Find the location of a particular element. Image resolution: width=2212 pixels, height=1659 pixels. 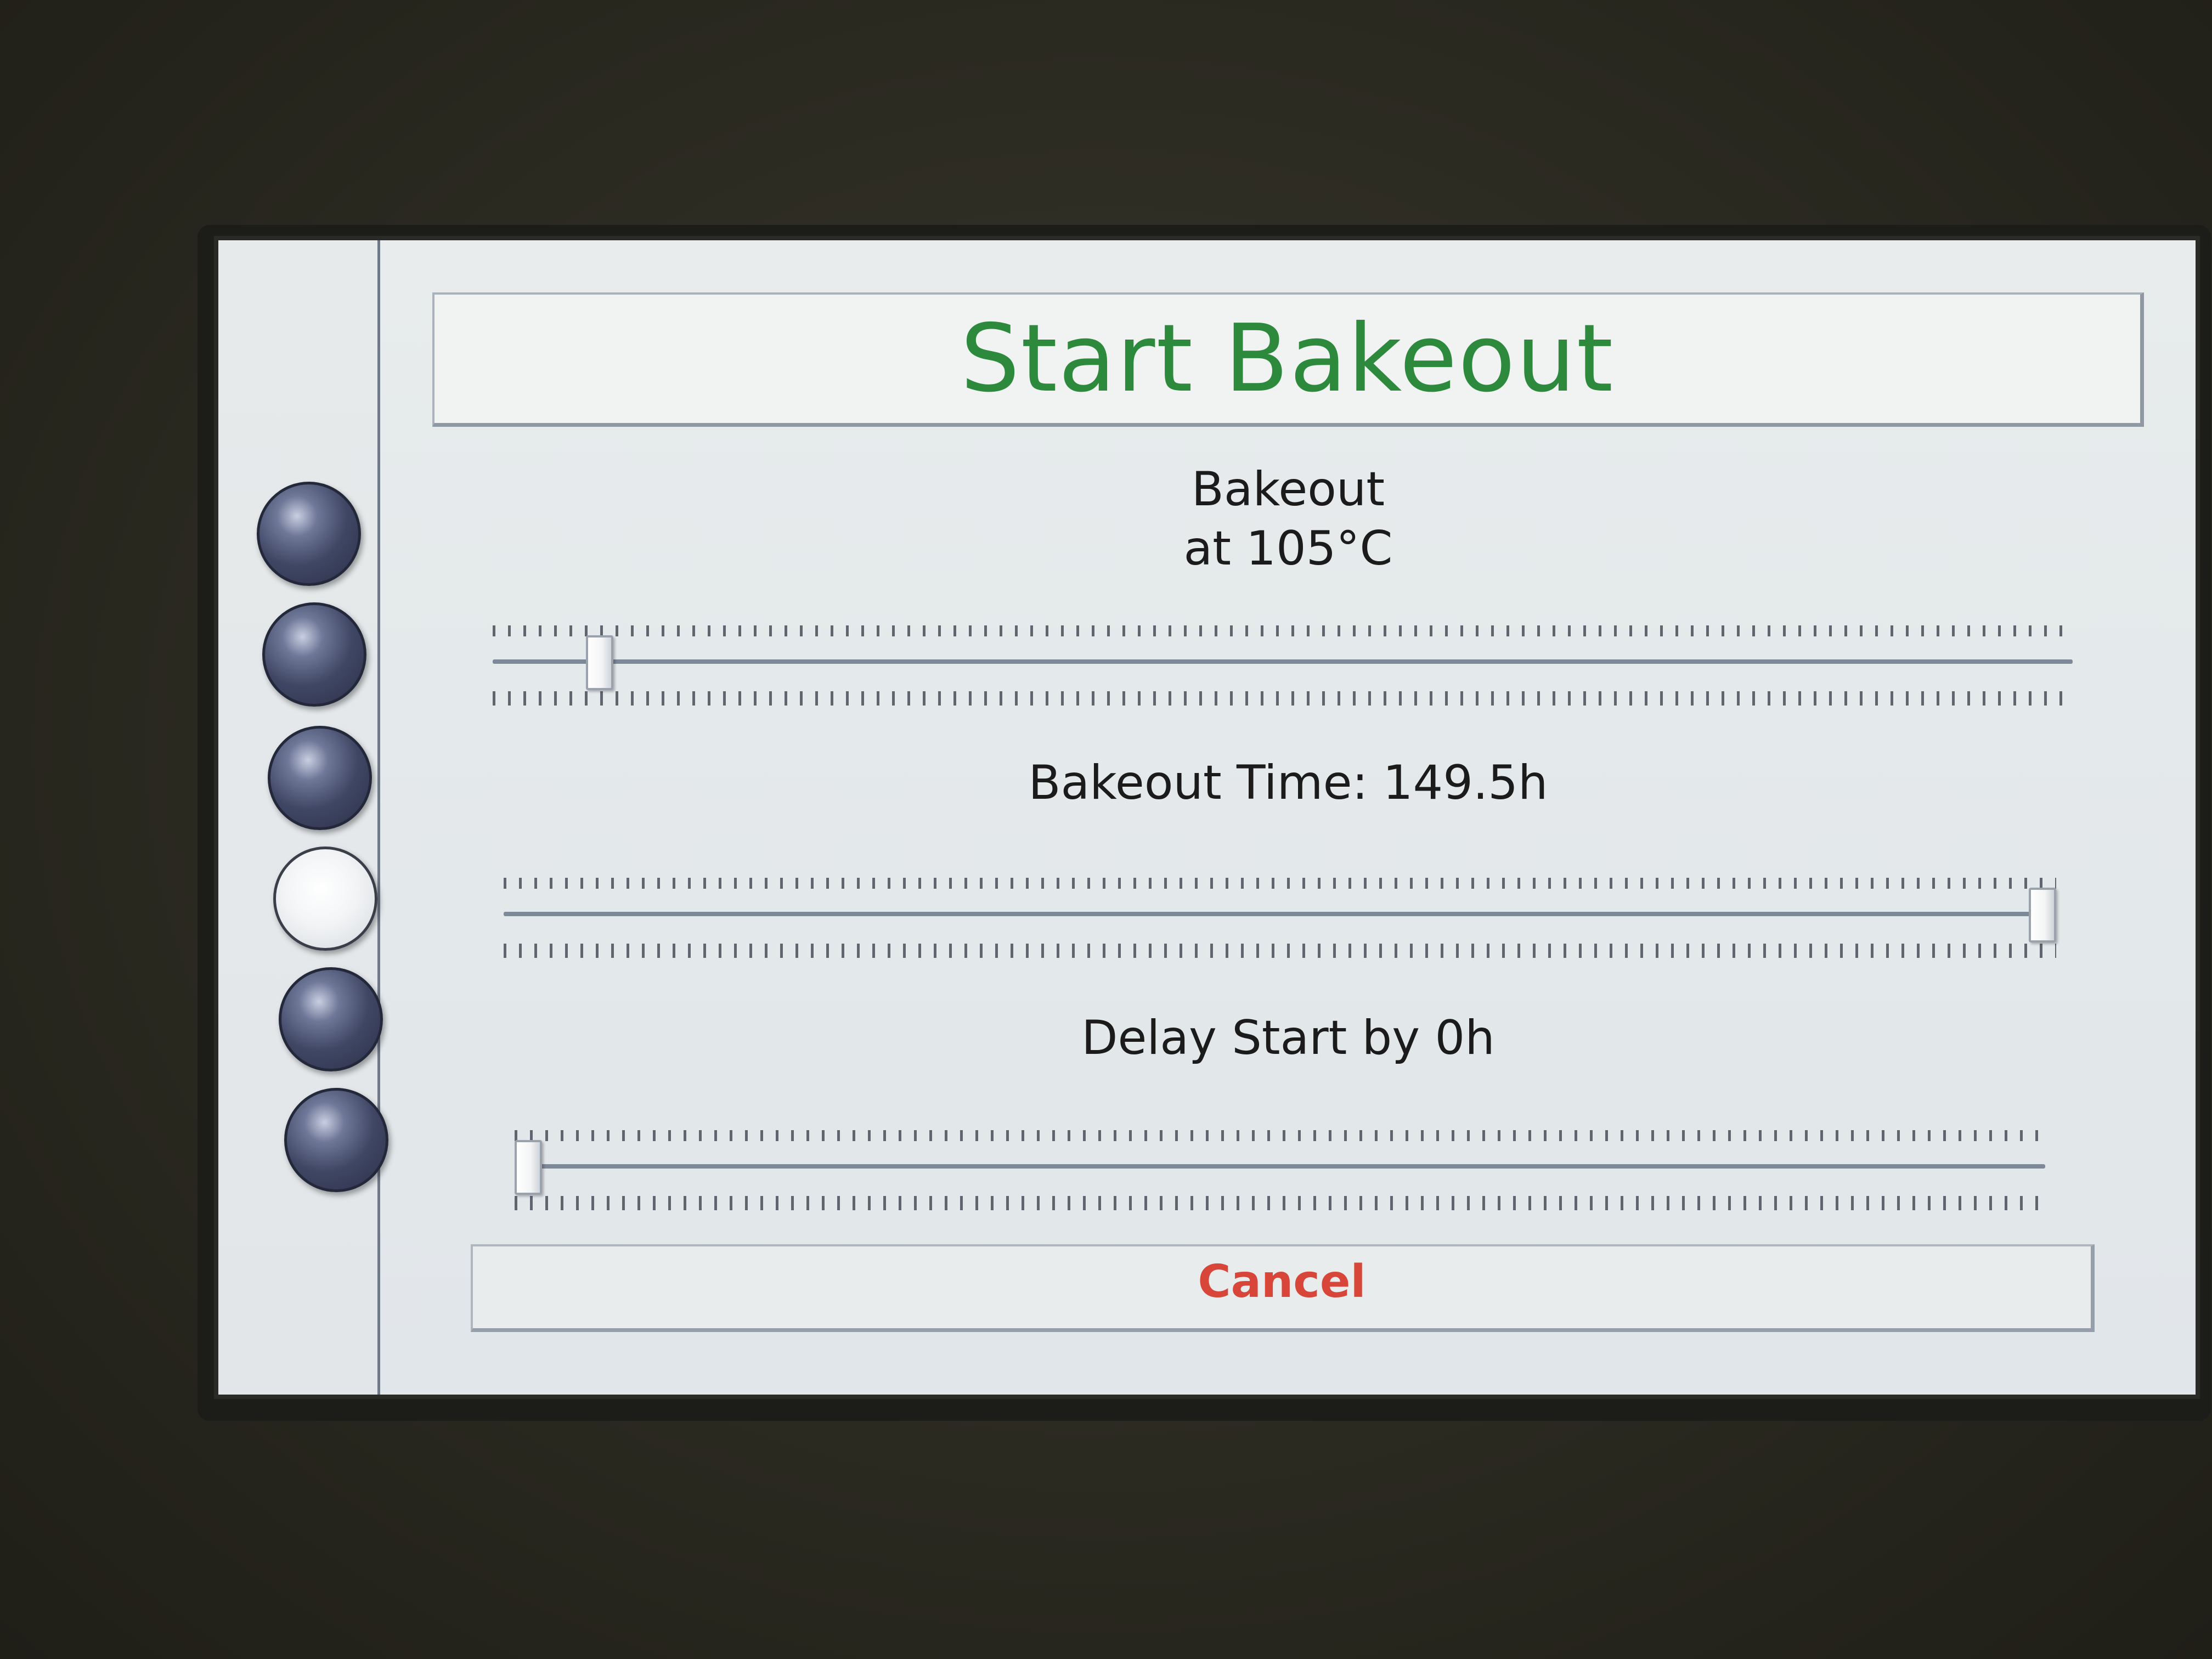

bakeout-time-slider is located at coordinates (1280, 917).